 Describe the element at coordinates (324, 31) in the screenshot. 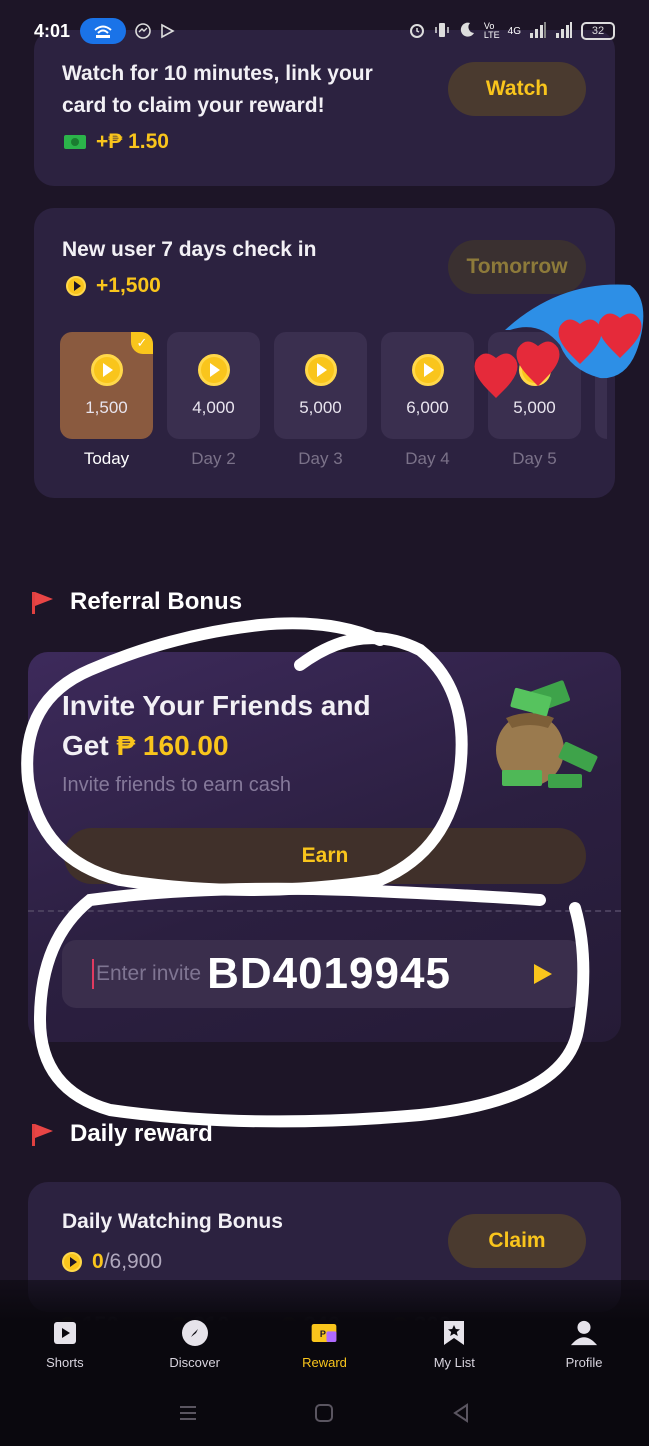

I see `status-bar: 4:01 Vo LTE 4G 32` at that location.